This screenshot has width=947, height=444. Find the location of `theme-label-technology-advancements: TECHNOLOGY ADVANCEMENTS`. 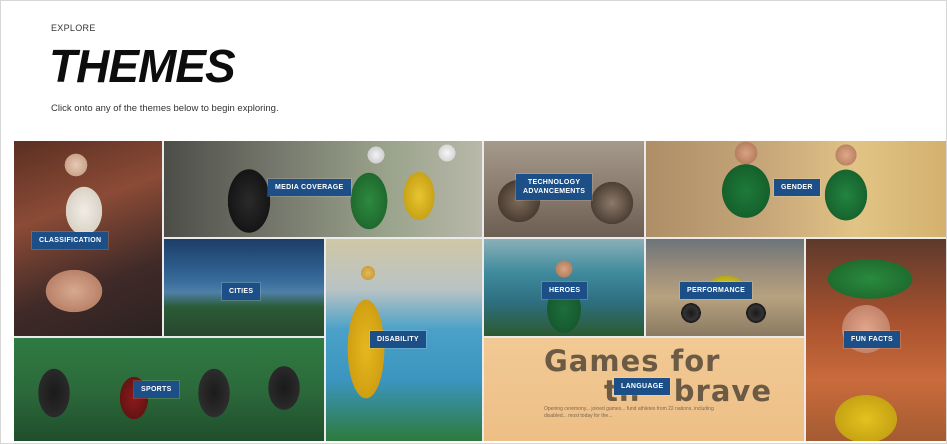

theme-label-technology-advancements: TECHNOLOGY ADVANCEMENTS is located at coordinates (554, 187).